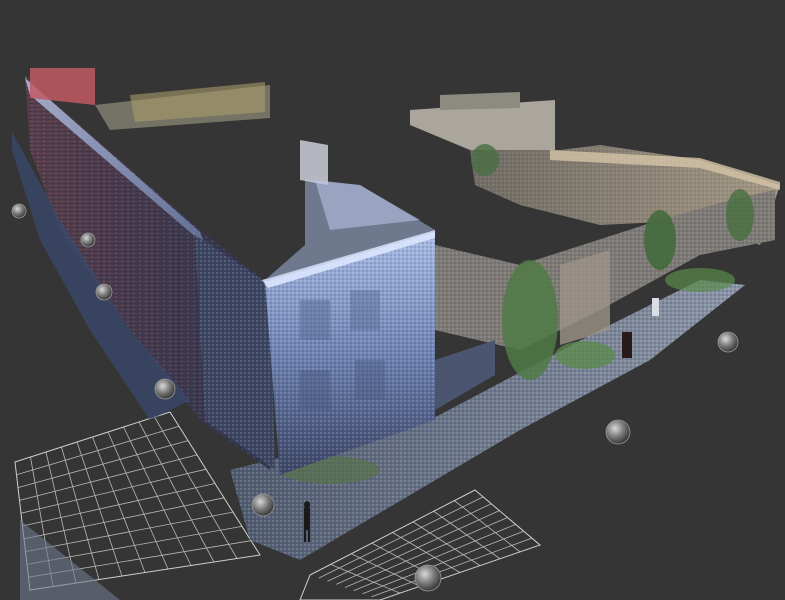 This screenshot has width=785, height=600. Describe the element at coordinates (182, 106) in the screenshot. I see `back-wall` at that location.